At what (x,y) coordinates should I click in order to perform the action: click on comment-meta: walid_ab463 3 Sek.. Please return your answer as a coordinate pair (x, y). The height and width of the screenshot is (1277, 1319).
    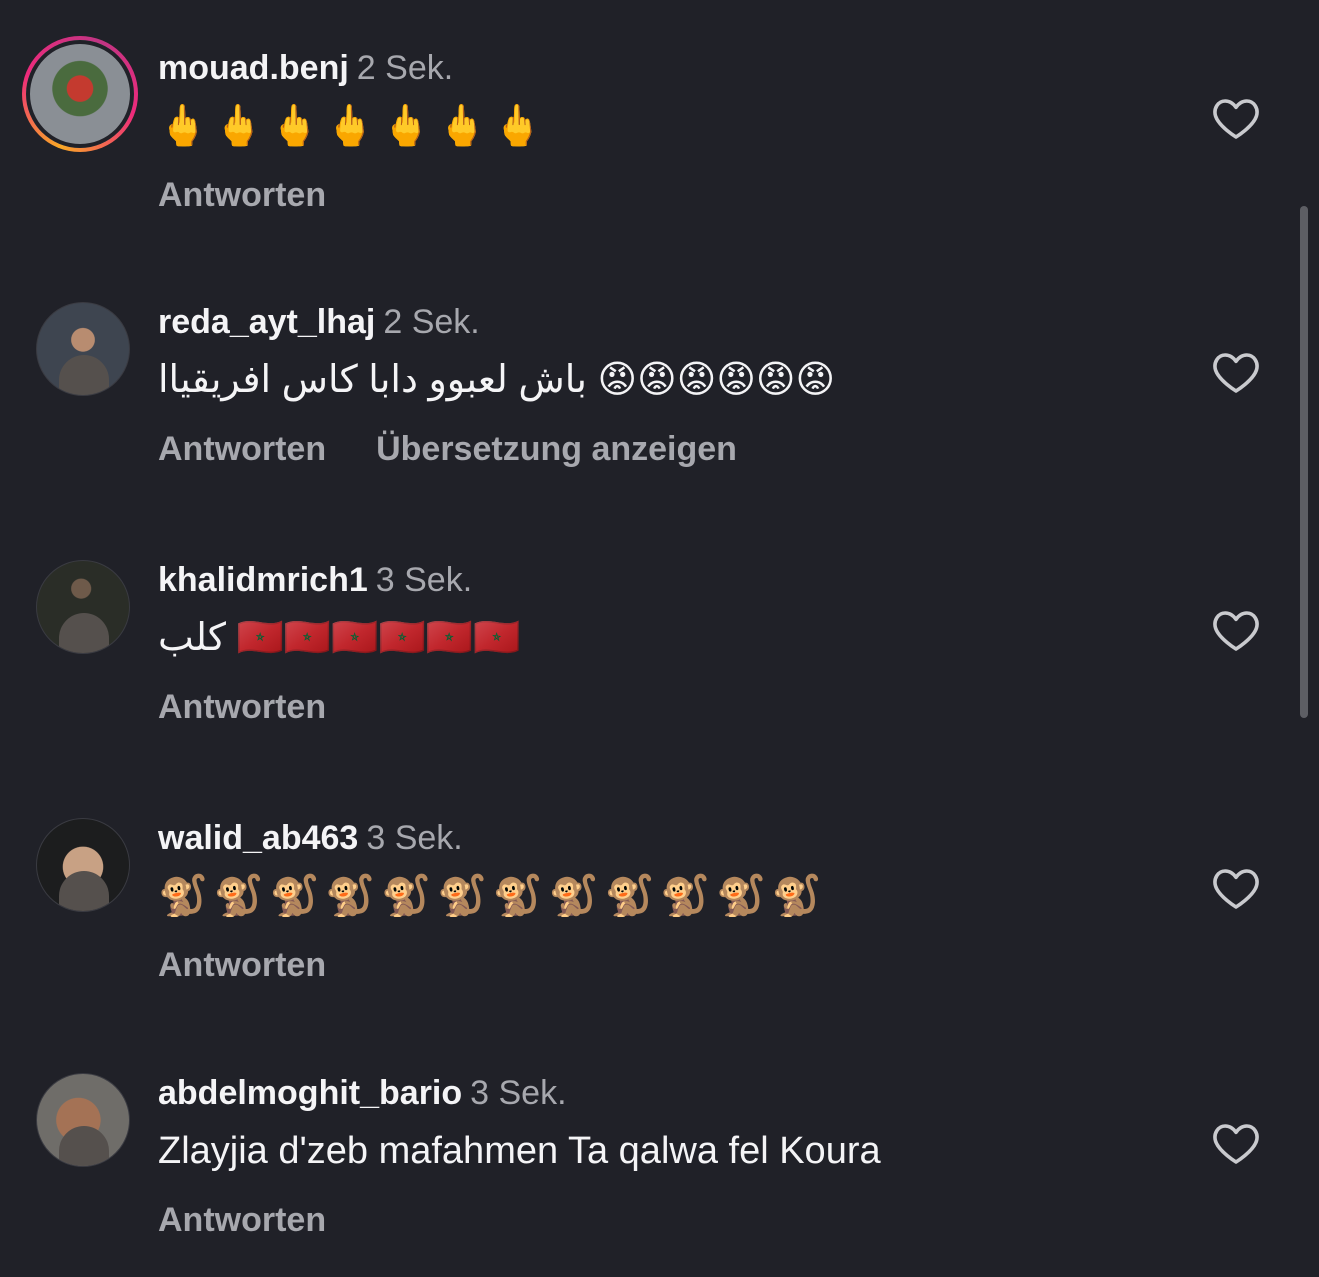
    Looking at the image, I should click on (493, 838).